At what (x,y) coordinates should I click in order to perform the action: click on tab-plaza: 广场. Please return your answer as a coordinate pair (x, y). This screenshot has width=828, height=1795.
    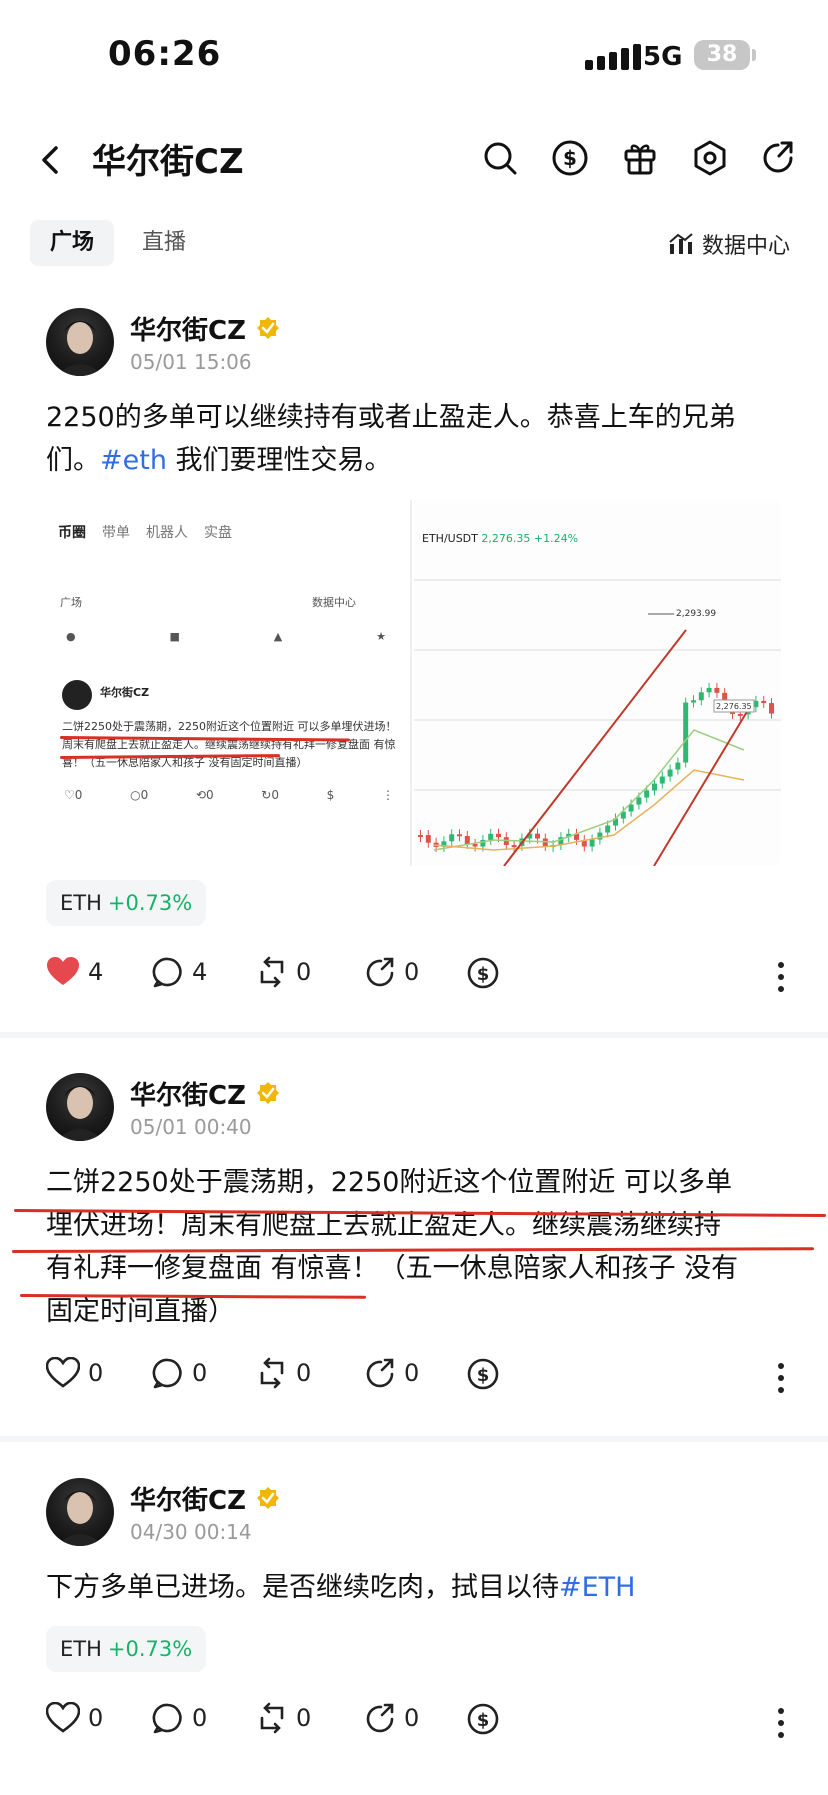
    Looking at the image, I should click on (72, 243).